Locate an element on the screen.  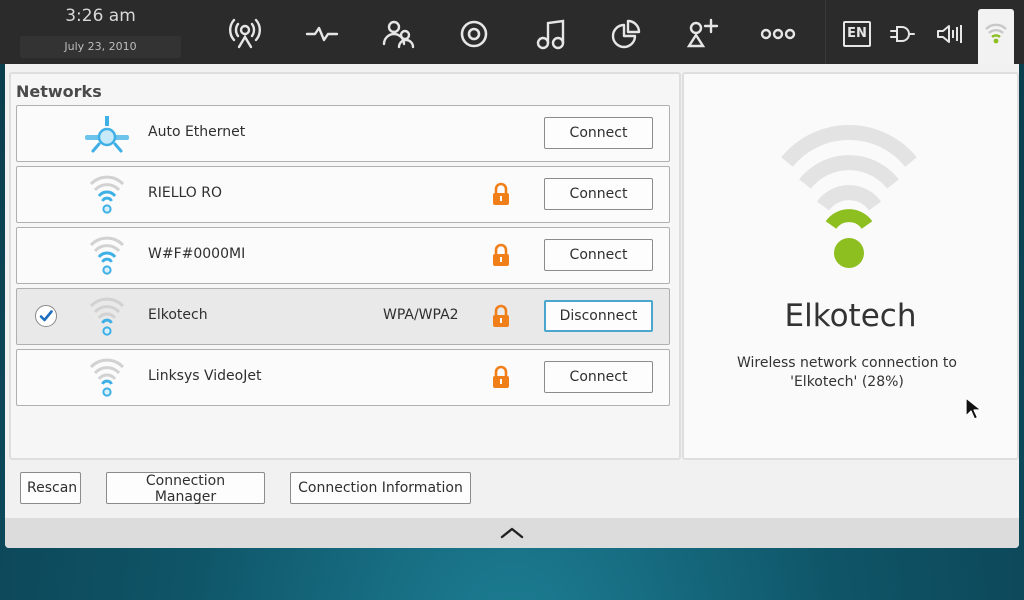
top-bar: 3:26 am July 23, 2010 EN is located at coordinates (512, 33).